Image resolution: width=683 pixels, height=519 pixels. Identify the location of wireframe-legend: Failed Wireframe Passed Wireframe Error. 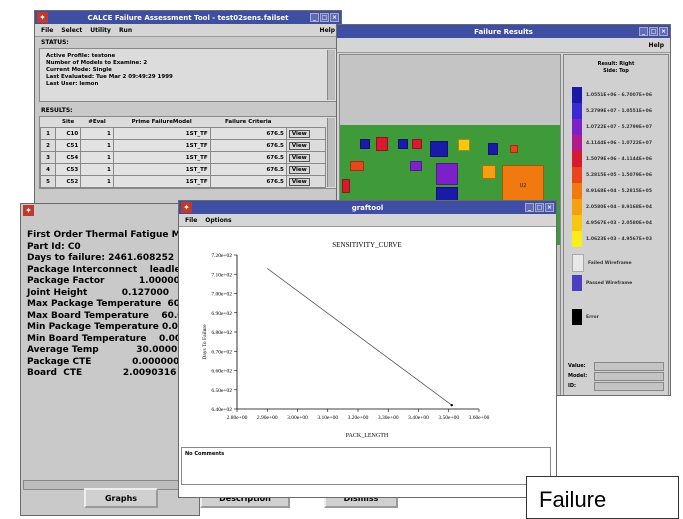
(602, 289).